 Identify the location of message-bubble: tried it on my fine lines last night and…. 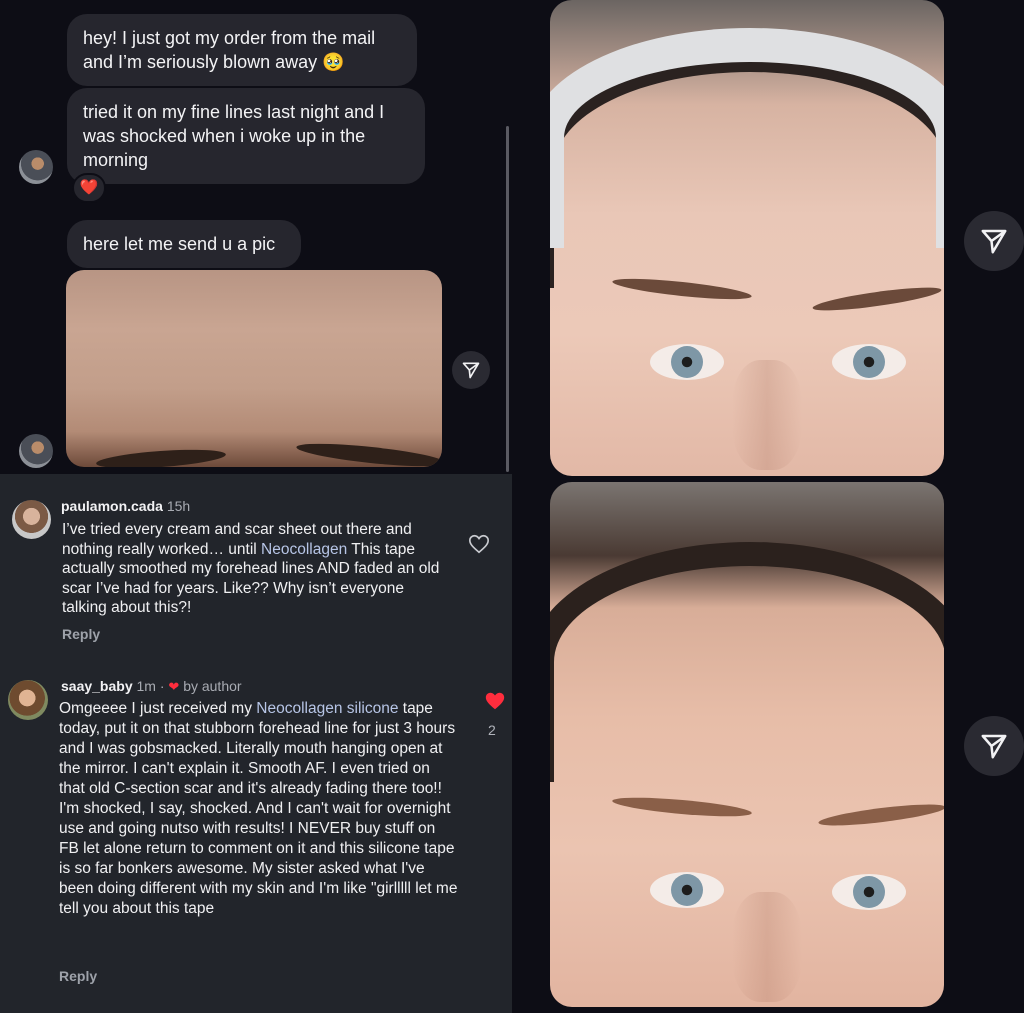
(246, 136).